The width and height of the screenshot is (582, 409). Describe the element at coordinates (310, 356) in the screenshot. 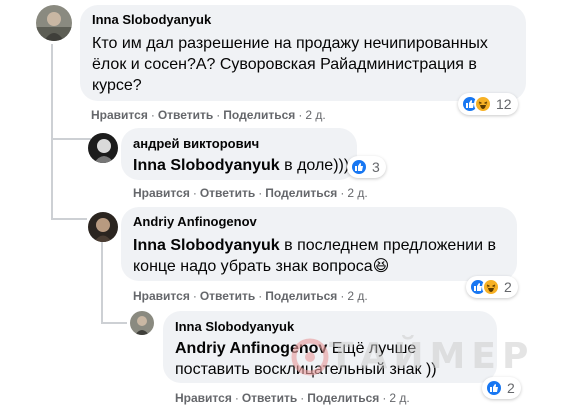

I see `timer-logo-icon` at that location.